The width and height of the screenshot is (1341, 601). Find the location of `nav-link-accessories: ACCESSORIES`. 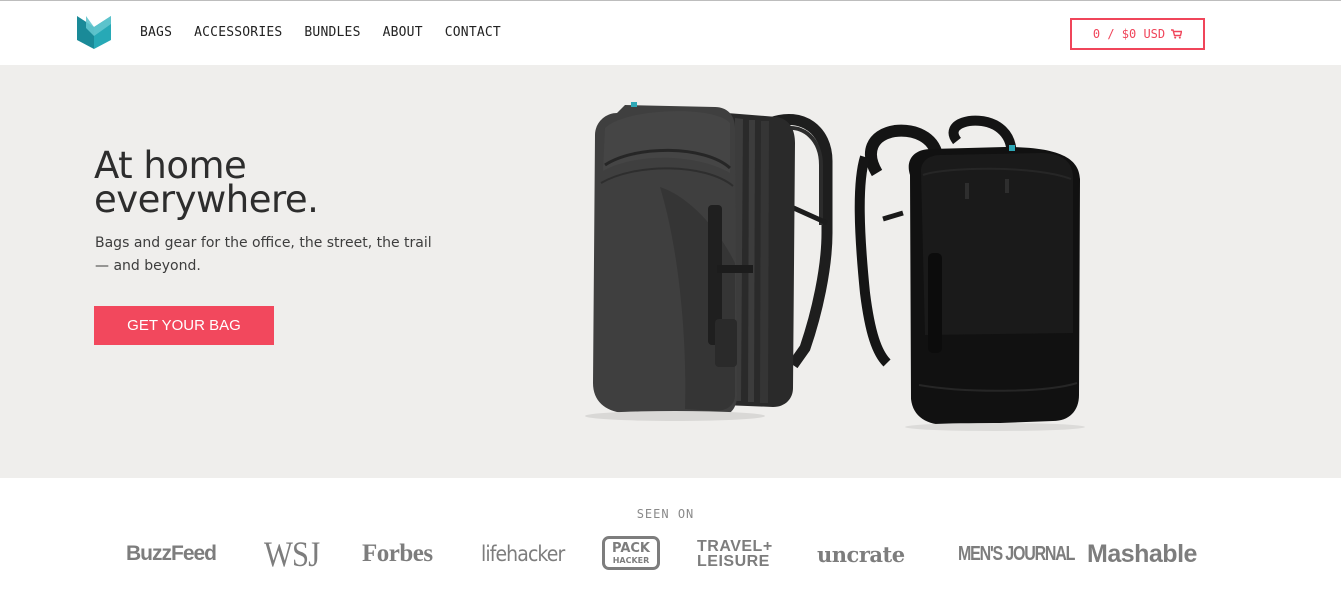

nav-link-accessories: ACCESSORIES is located at coordinates (238, 33).